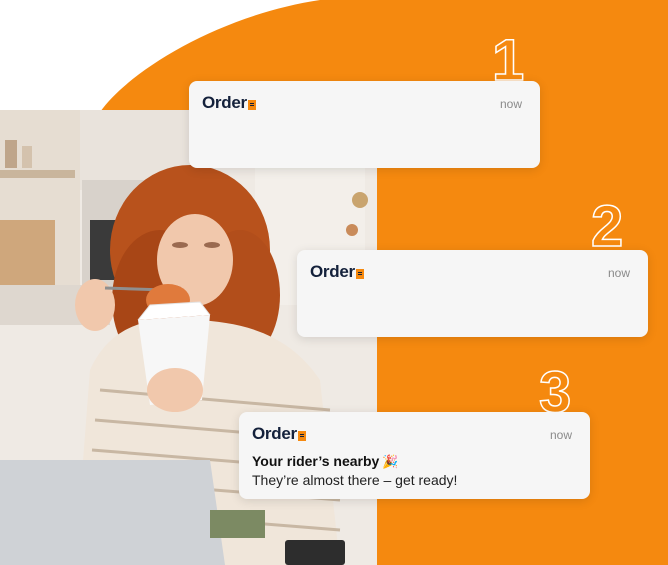 Image resolution: width=668 pixels, height=565 pixels. Describe the element at coordinates (364, 124) in the screenshot. I see `notification-card-1: Order now` at that location.